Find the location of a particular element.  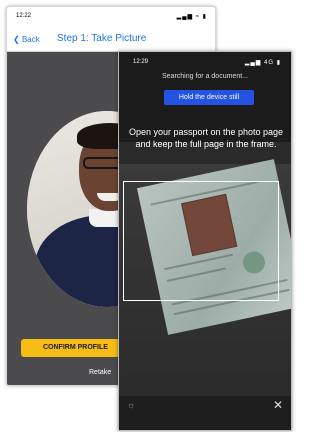

retake-button: Retake is located at coordinates (100, 372).